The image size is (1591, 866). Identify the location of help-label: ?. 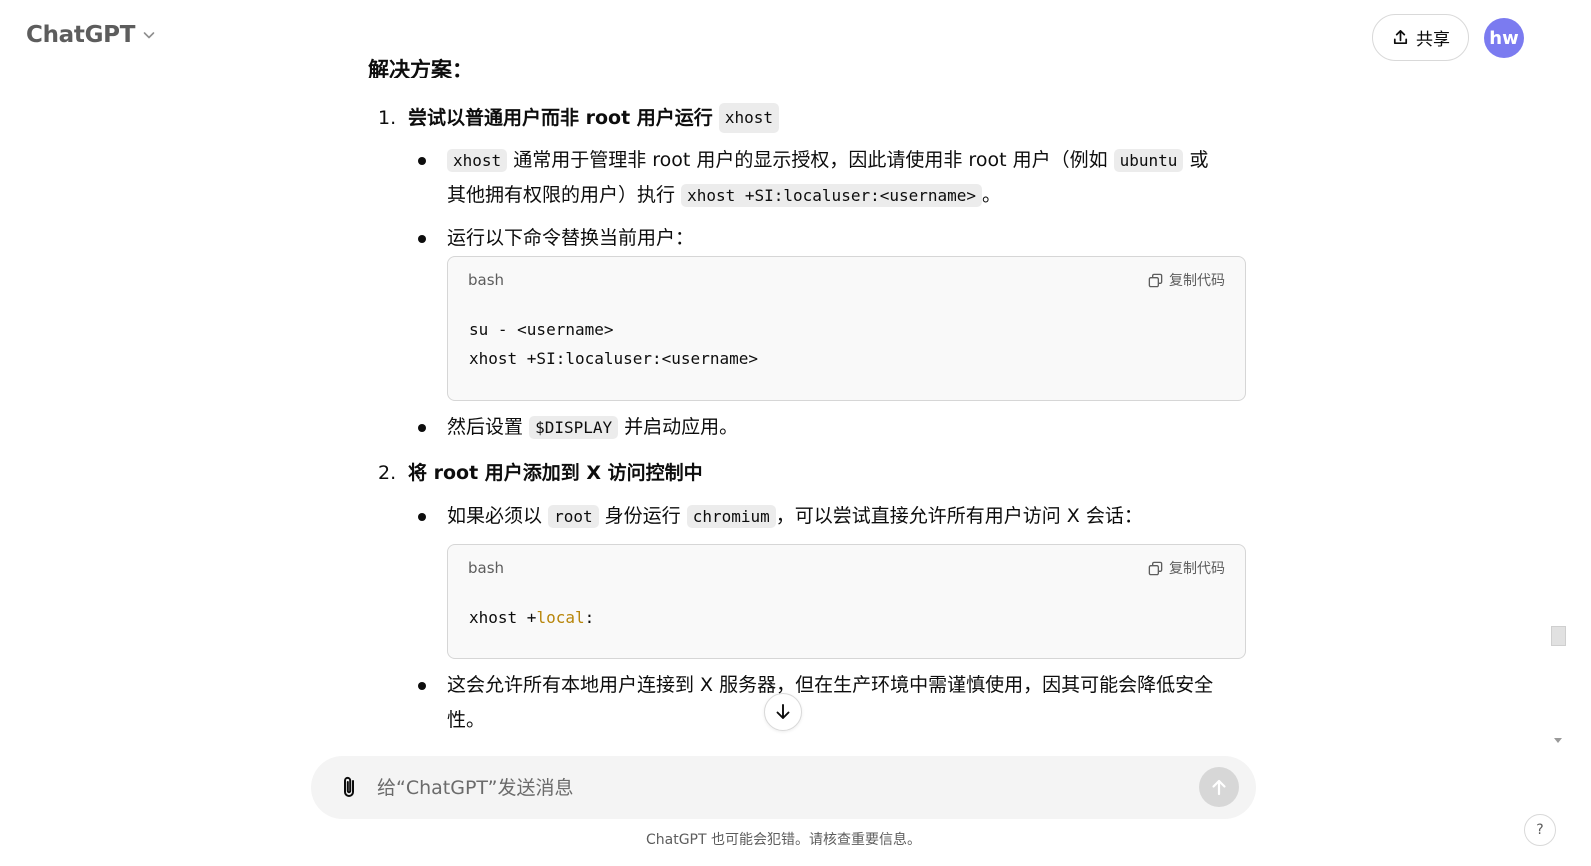
(1540, 830).